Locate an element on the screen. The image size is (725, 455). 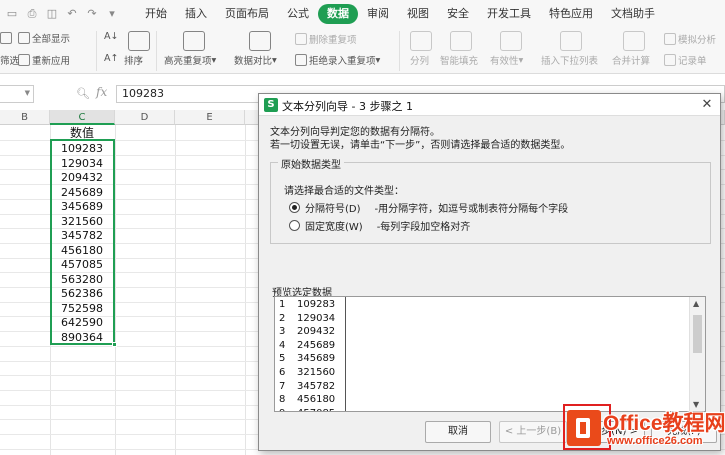
group-legend: 原始数据类型 is located at coordinates (311, 163).